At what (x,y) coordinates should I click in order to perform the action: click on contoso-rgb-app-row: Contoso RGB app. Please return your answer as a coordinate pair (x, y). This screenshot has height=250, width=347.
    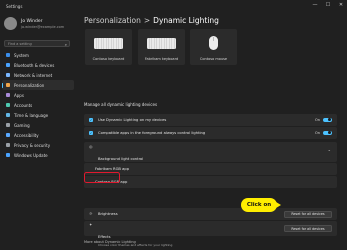
    Looking at the image, I should click on (210, 182).